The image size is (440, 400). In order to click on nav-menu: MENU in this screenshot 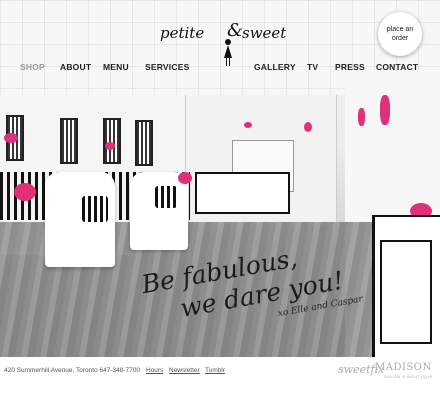, I will do `click(116, 67)`.